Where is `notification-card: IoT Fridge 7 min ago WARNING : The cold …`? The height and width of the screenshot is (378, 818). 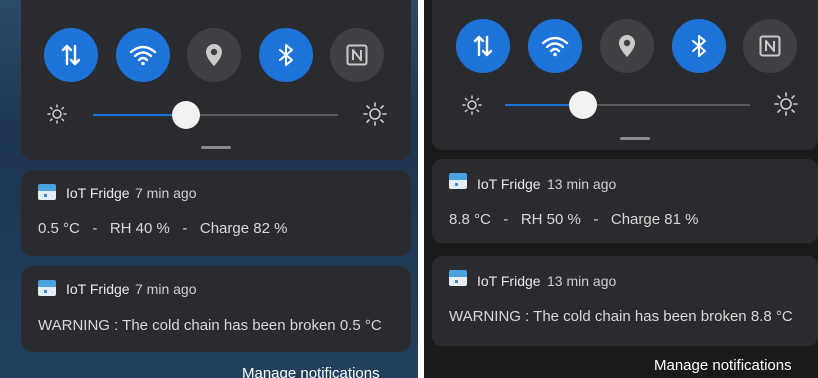 notification-card: IoT Fridge 7 min ago WARNING : The cold … is located at coordinates (216, 309).